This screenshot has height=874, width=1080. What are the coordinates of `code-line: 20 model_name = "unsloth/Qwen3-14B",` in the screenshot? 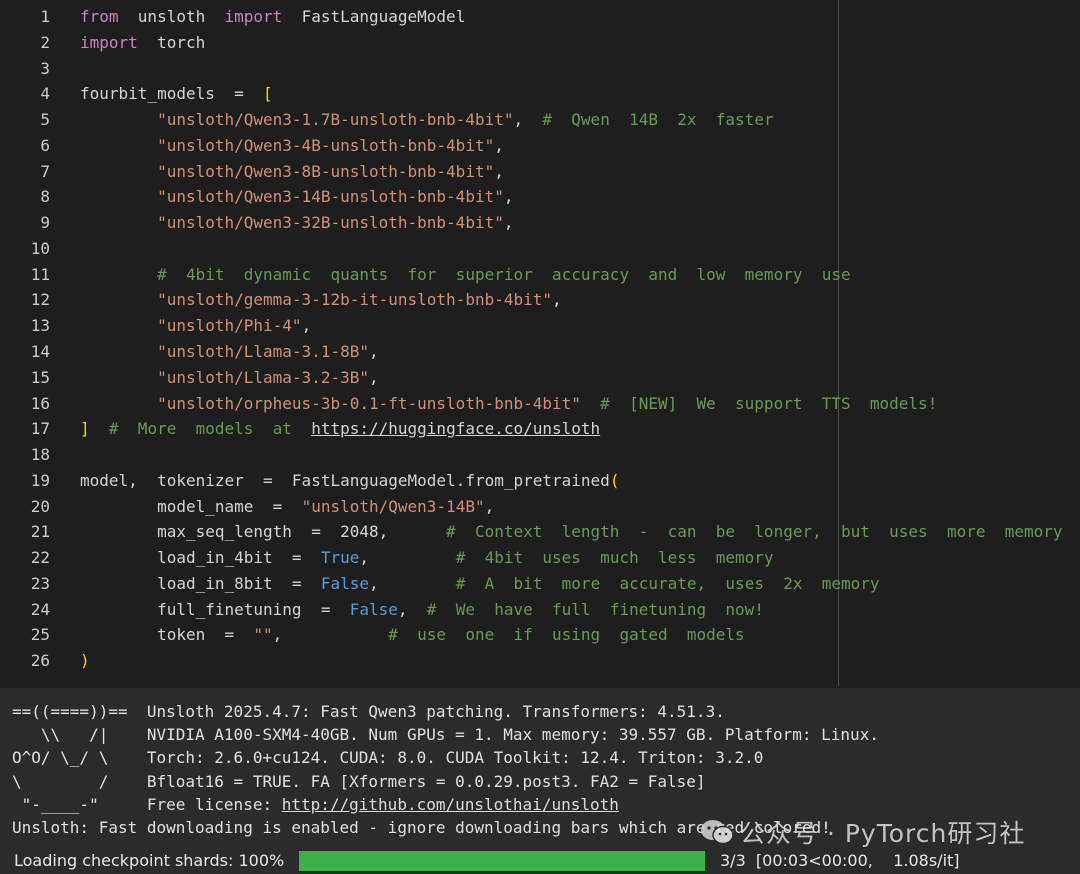 It's located at (540, 507).